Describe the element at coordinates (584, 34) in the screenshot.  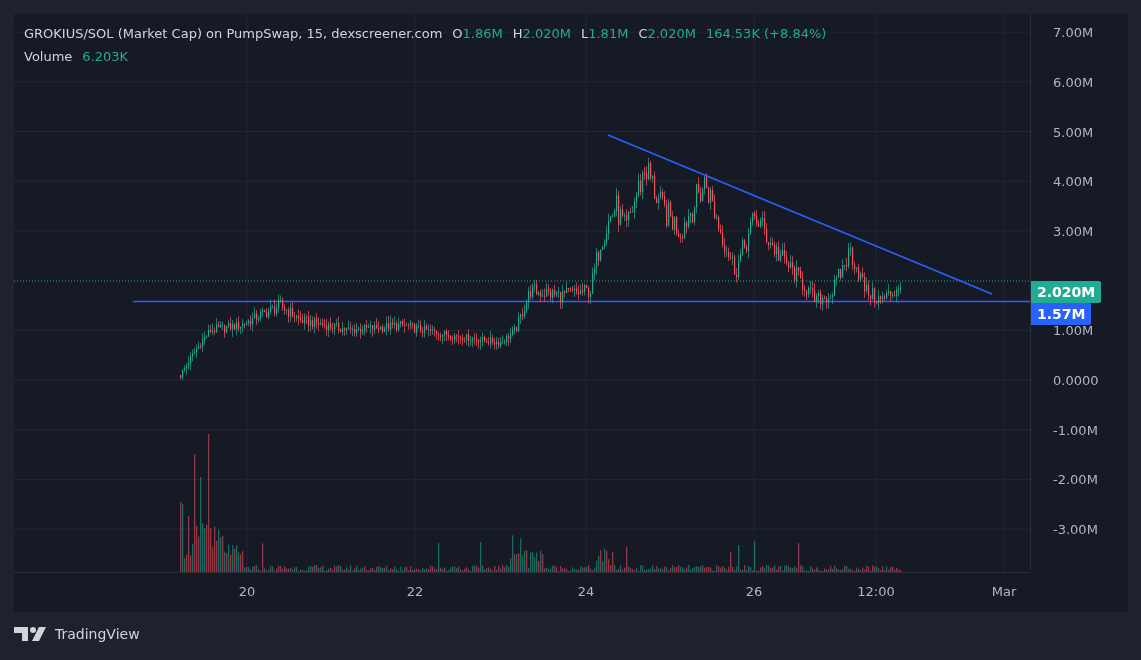
I see `ohlc-label: L` at that location.